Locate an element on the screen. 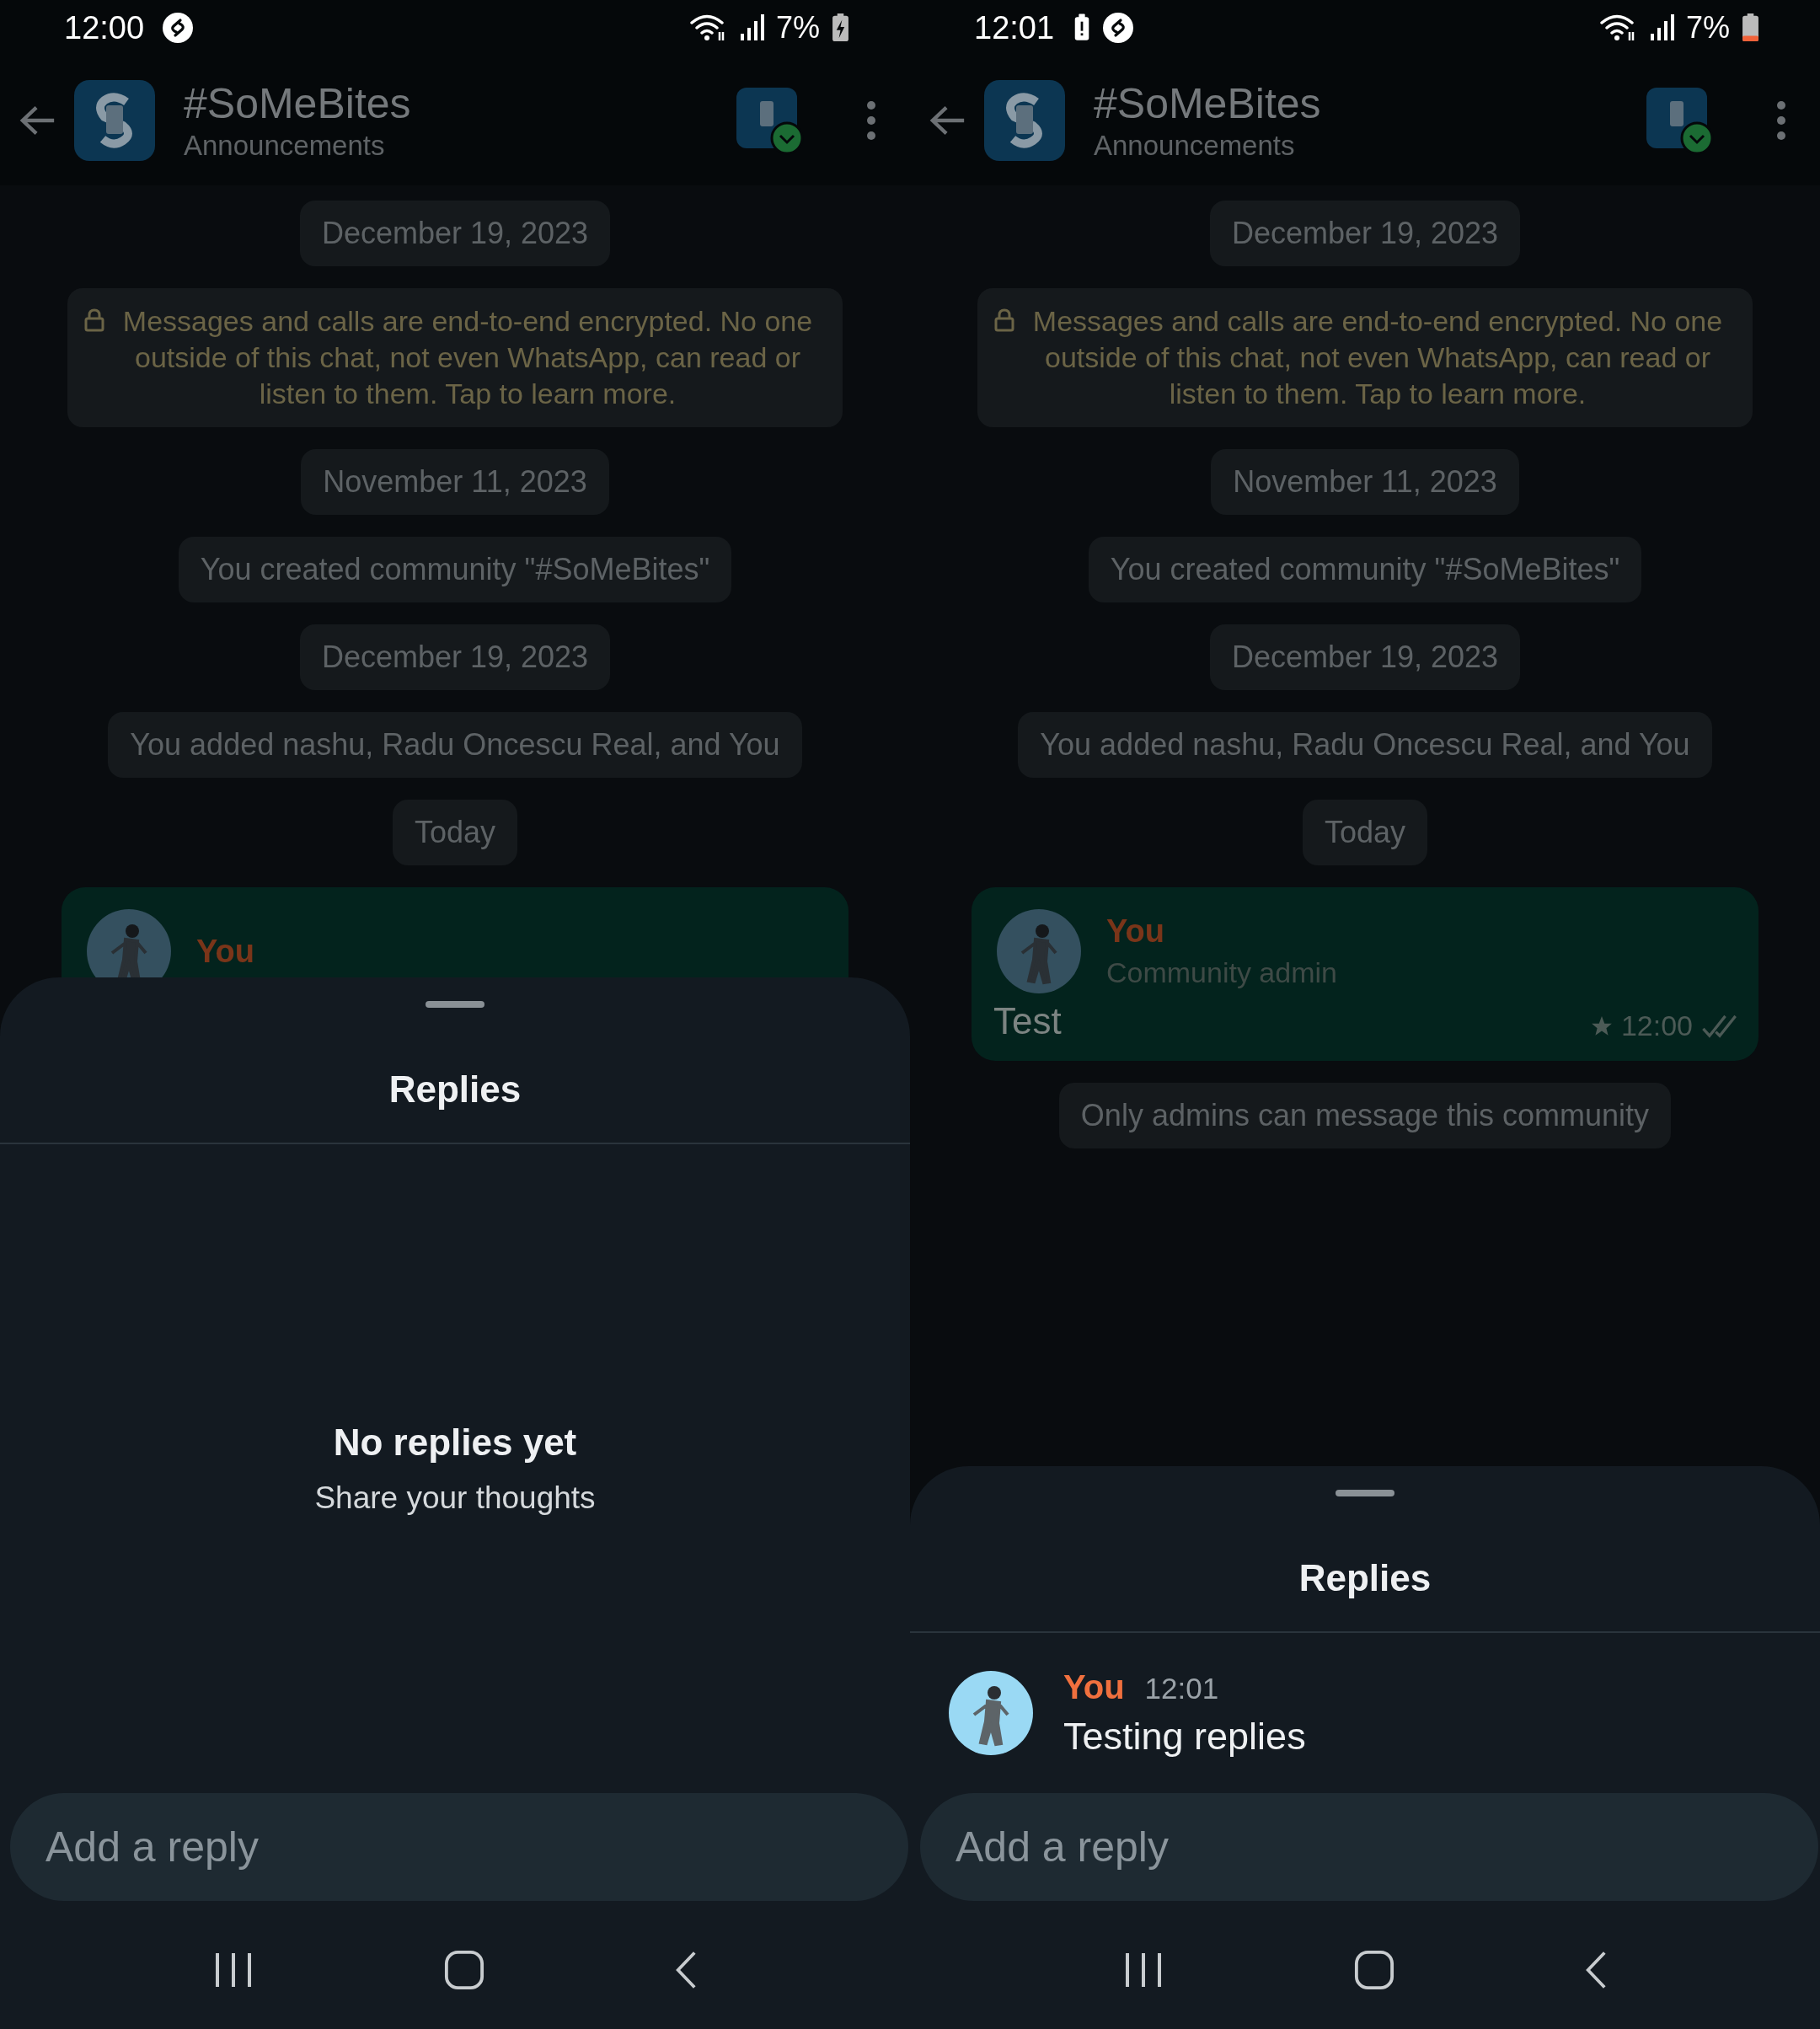  empty-subtitle: Share your thoughts is located at coordinates (455, 1498).